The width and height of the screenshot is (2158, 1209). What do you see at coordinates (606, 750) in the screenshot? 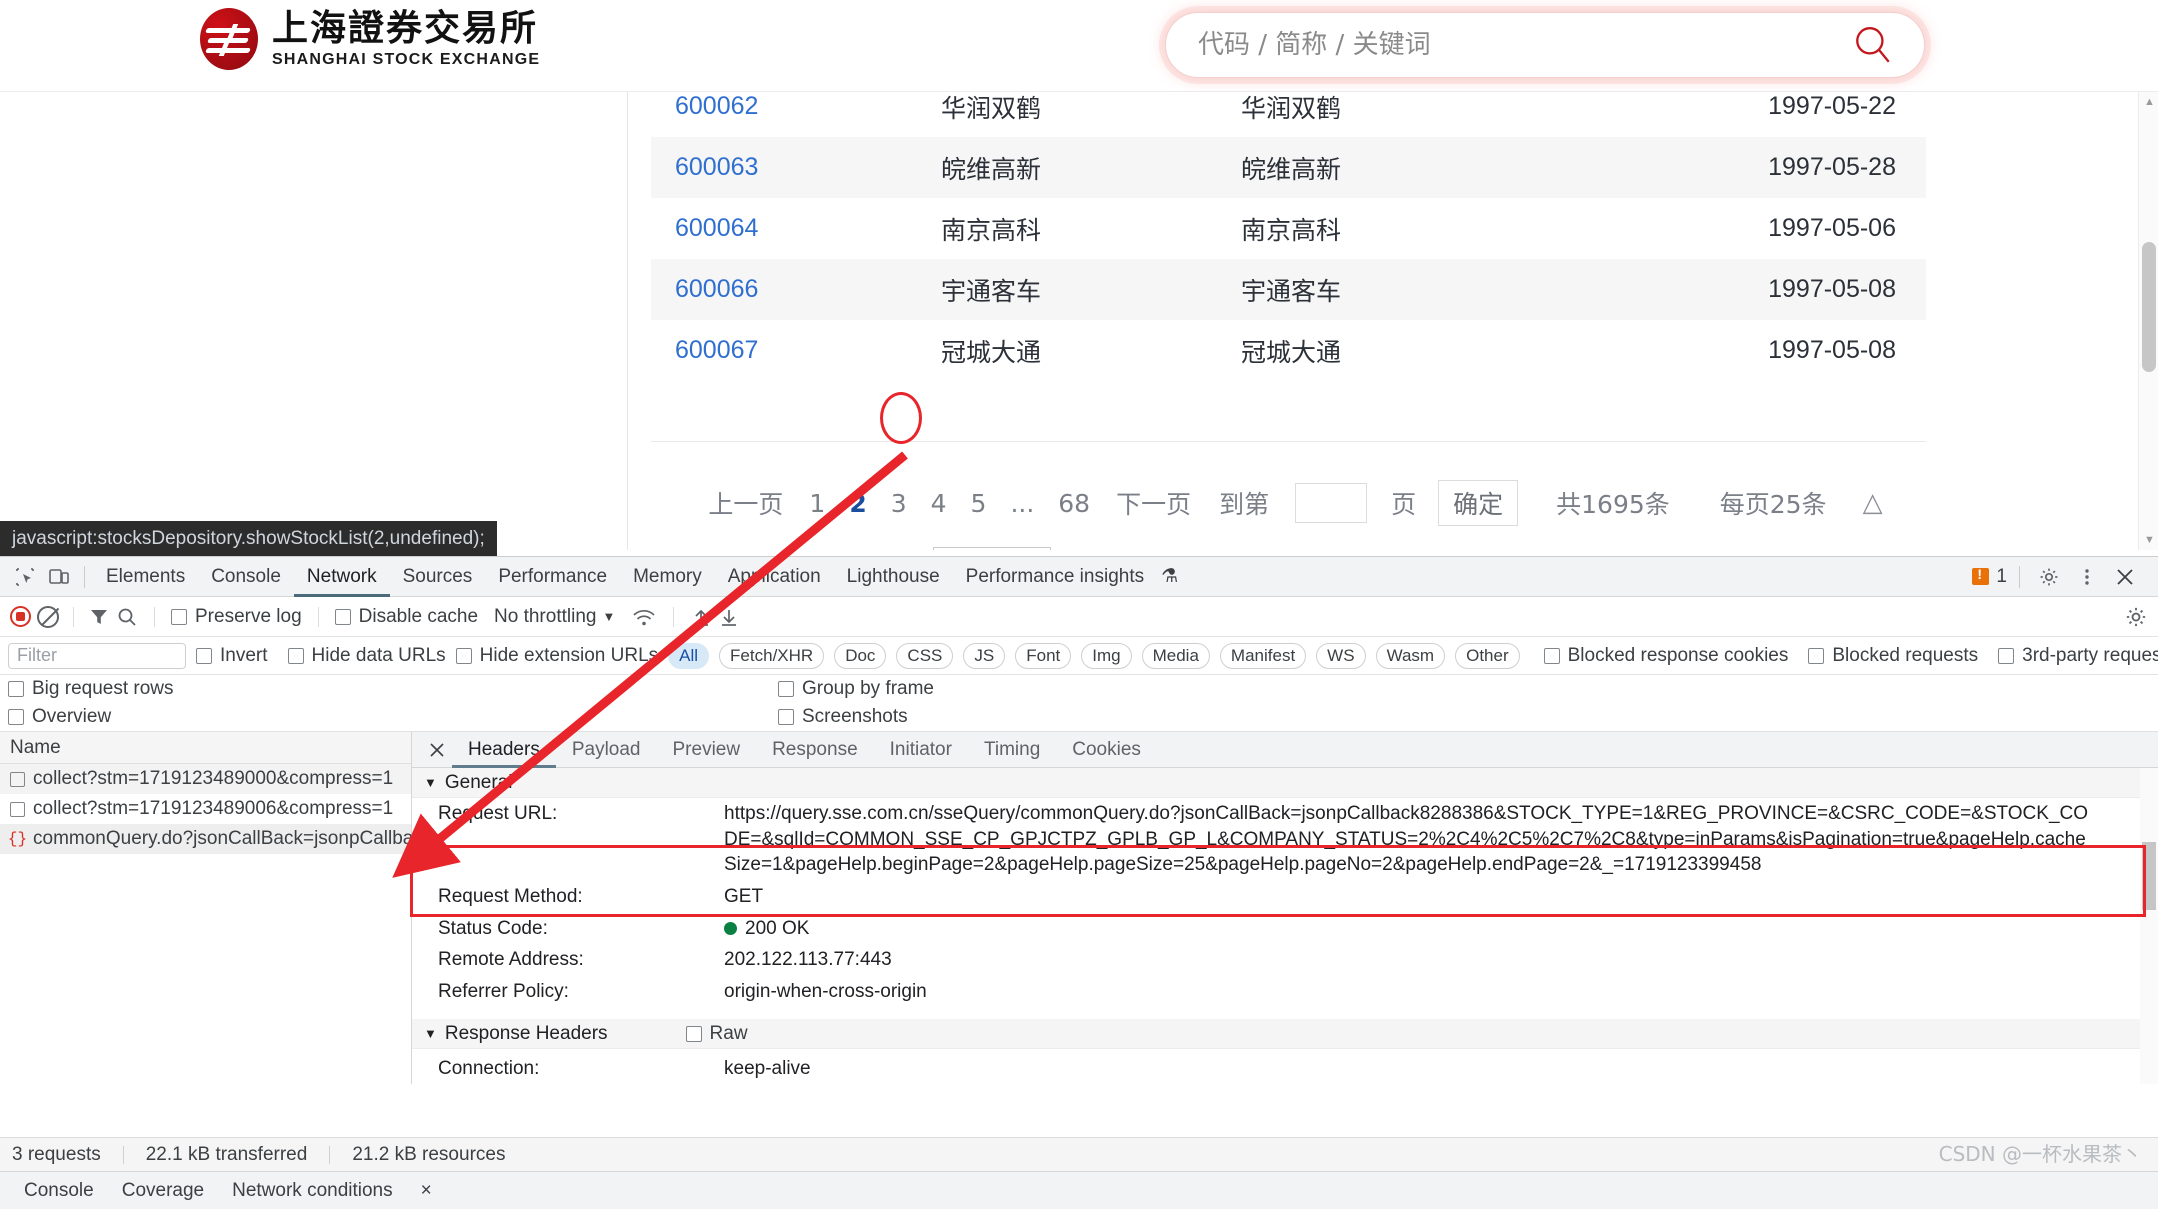
I see `detail-tab-payload: Payload` at bounding box center [606, 750].